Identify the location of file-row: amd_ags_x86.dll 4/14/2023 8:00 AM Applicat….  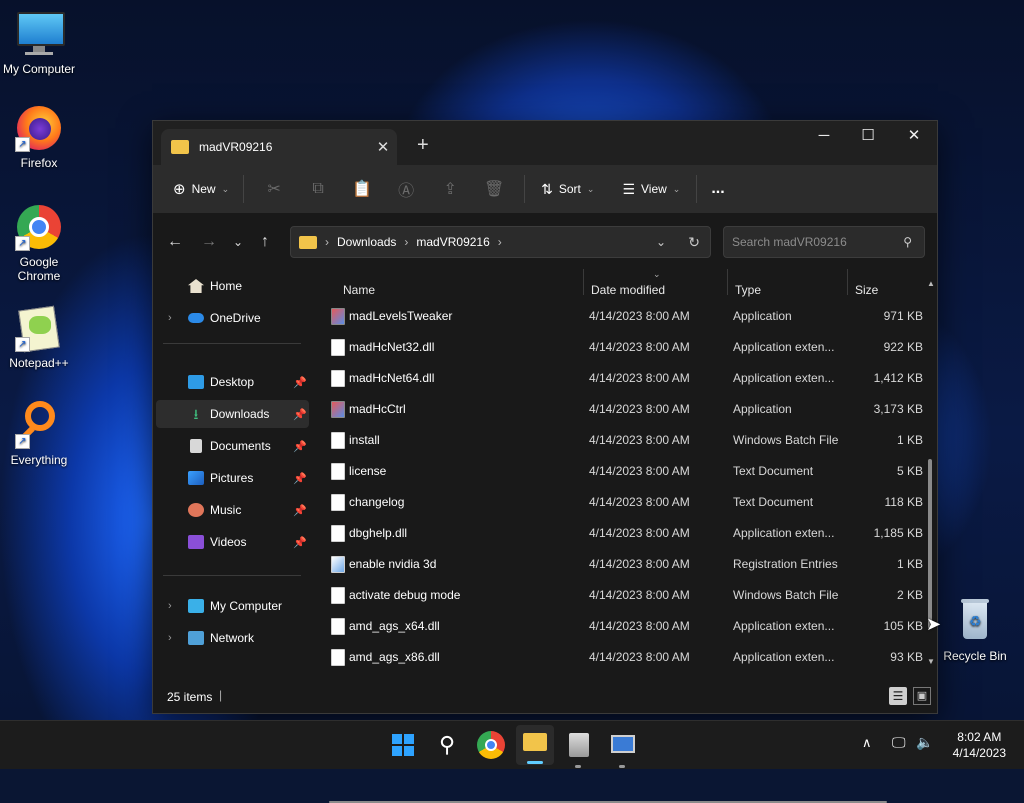
(625, 657).